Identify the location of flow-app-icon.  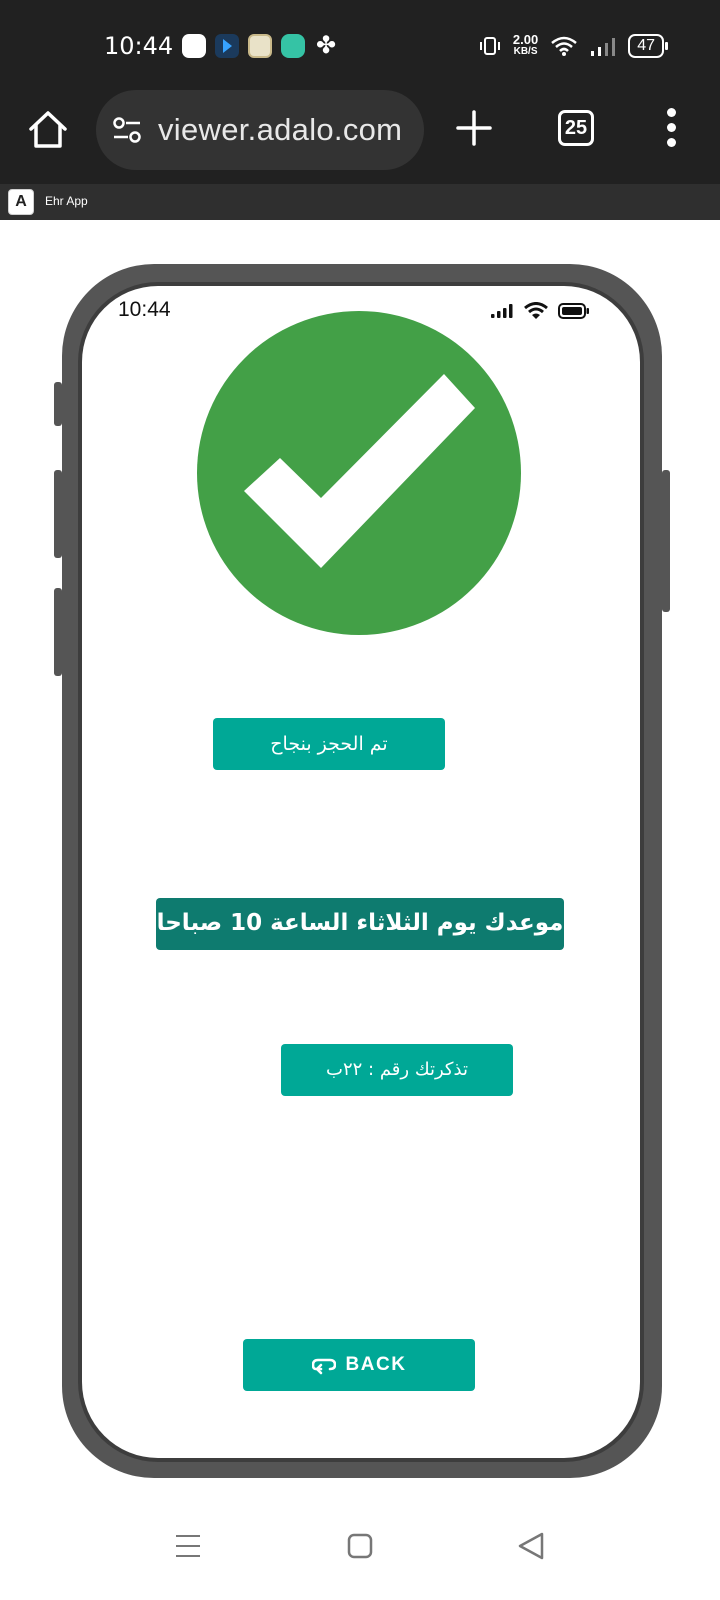
(227, 46).